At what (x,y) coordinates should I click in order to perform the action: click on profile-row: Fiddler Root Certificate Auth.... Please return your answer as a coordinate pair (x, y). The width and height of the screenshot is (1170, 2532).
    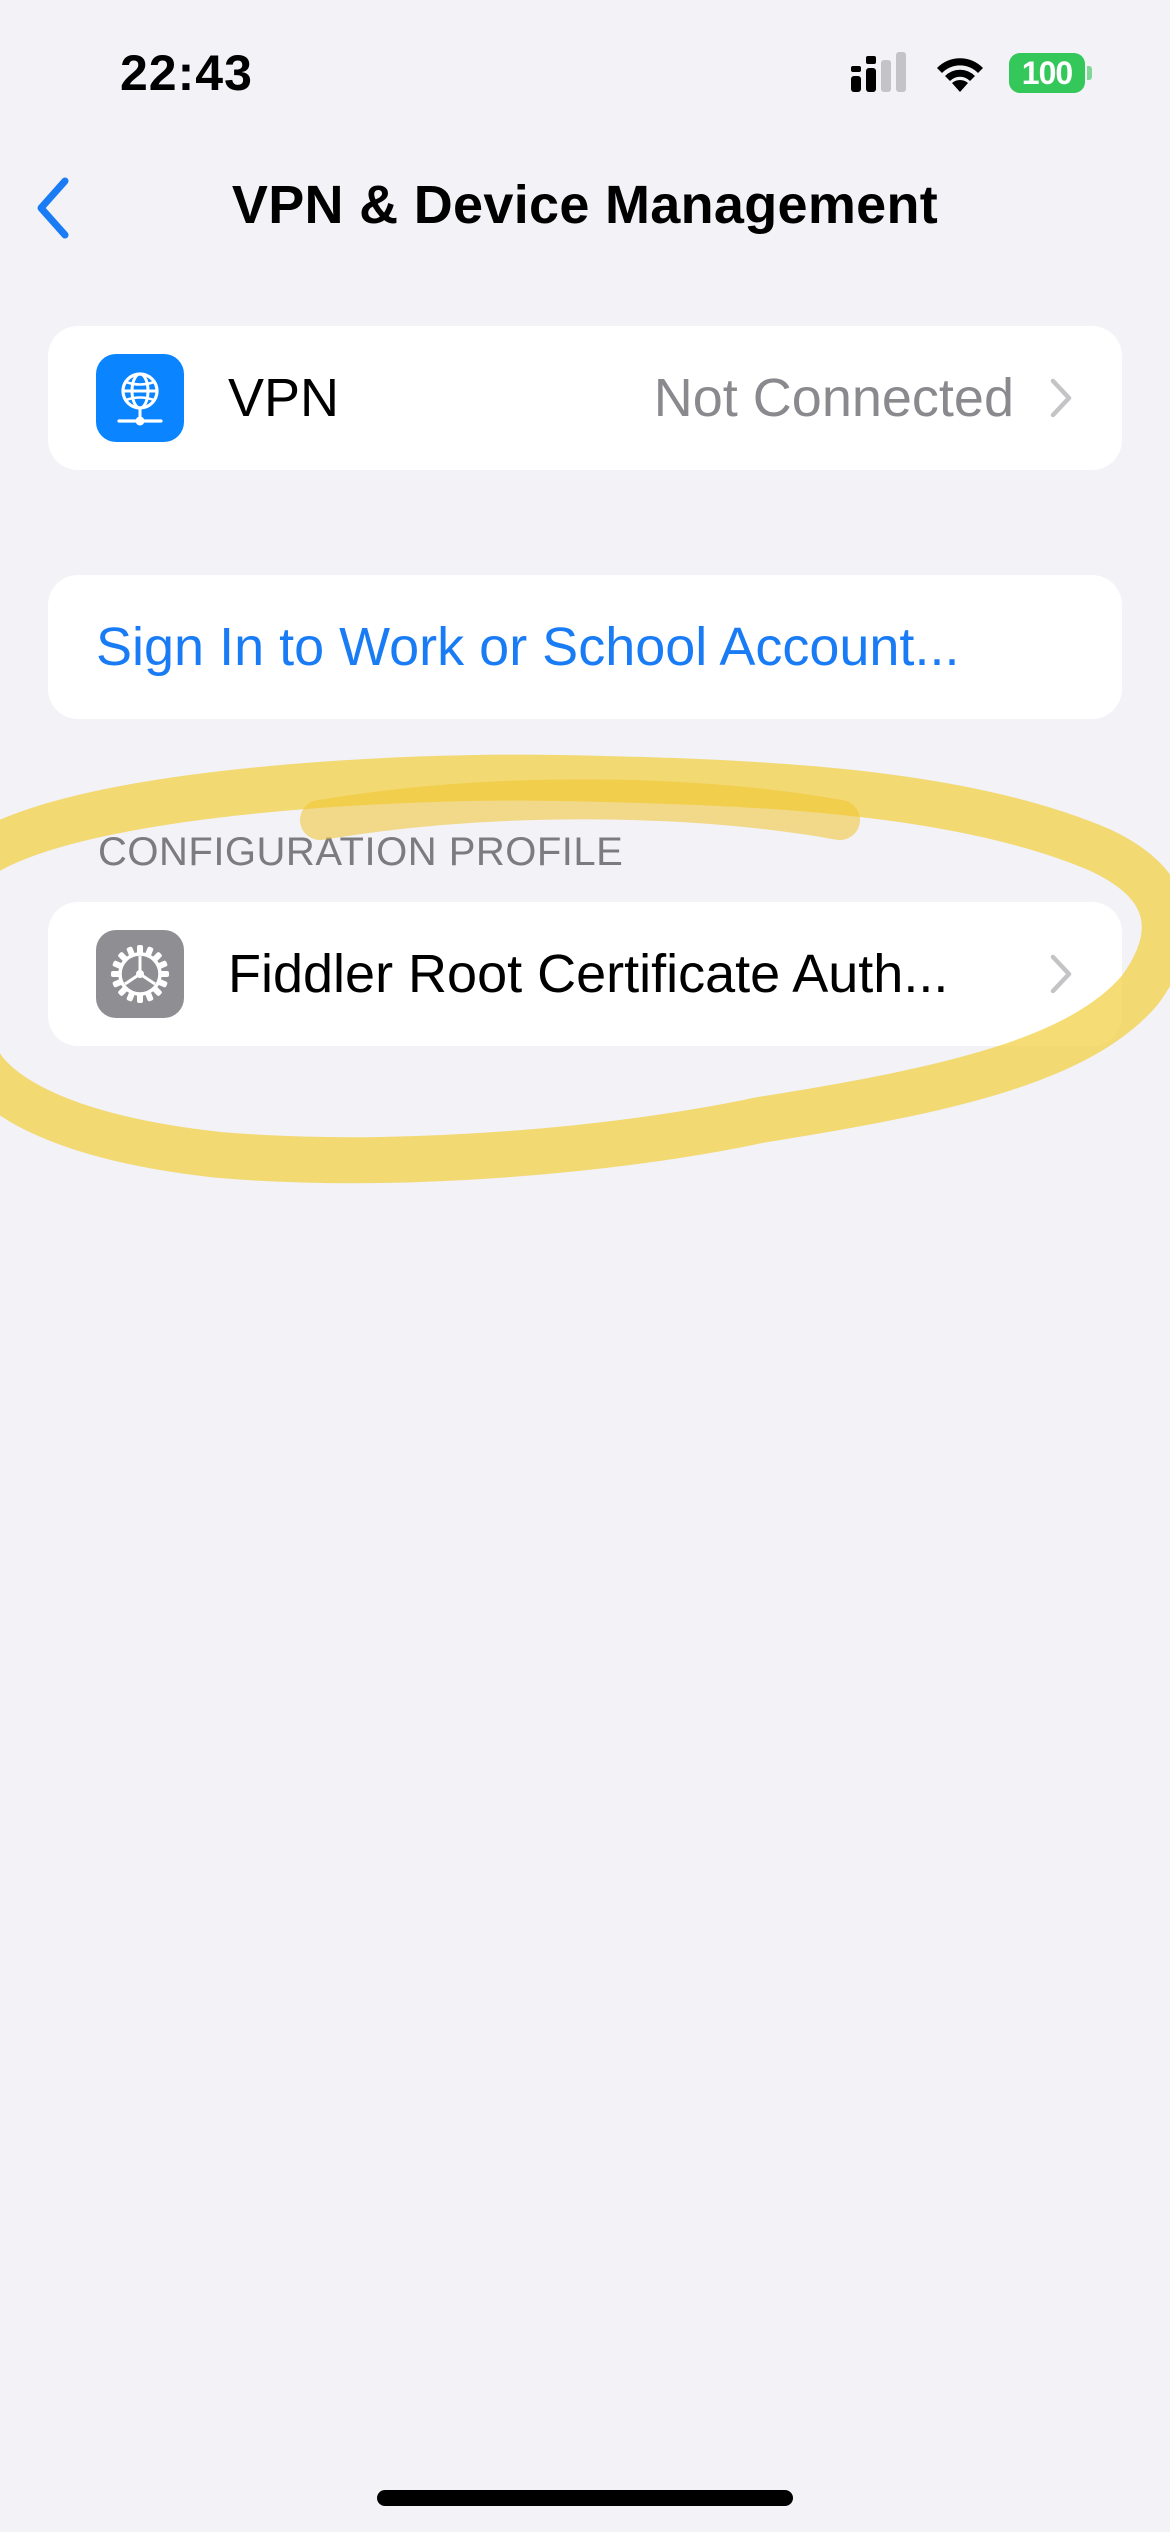
    Looking at the image, I should click on (585, 974).